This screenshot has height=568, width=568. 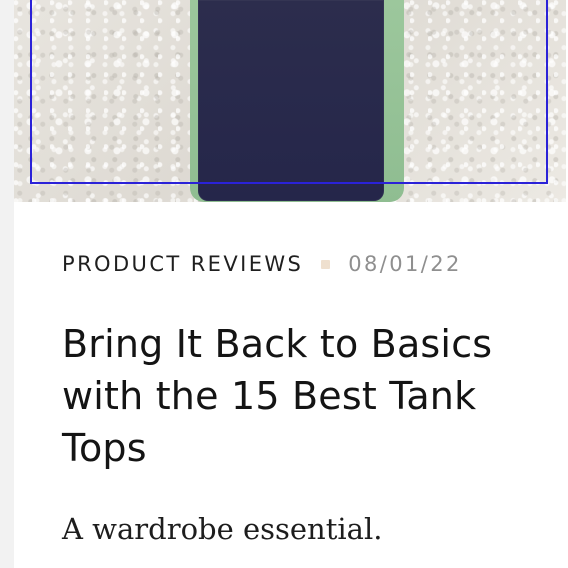 I want to click on article-summary: A wardrobe essential., so click(x=222, y=529).